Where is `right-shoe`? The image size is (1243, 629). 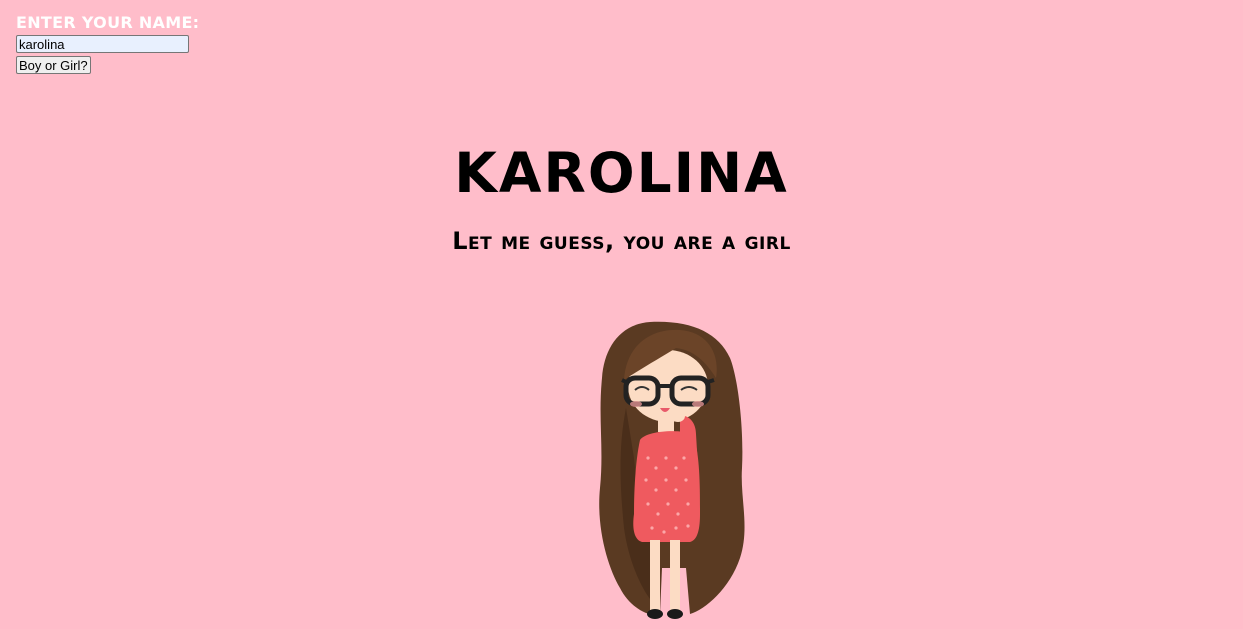
right-shoe is located at coordinates (675, 614).